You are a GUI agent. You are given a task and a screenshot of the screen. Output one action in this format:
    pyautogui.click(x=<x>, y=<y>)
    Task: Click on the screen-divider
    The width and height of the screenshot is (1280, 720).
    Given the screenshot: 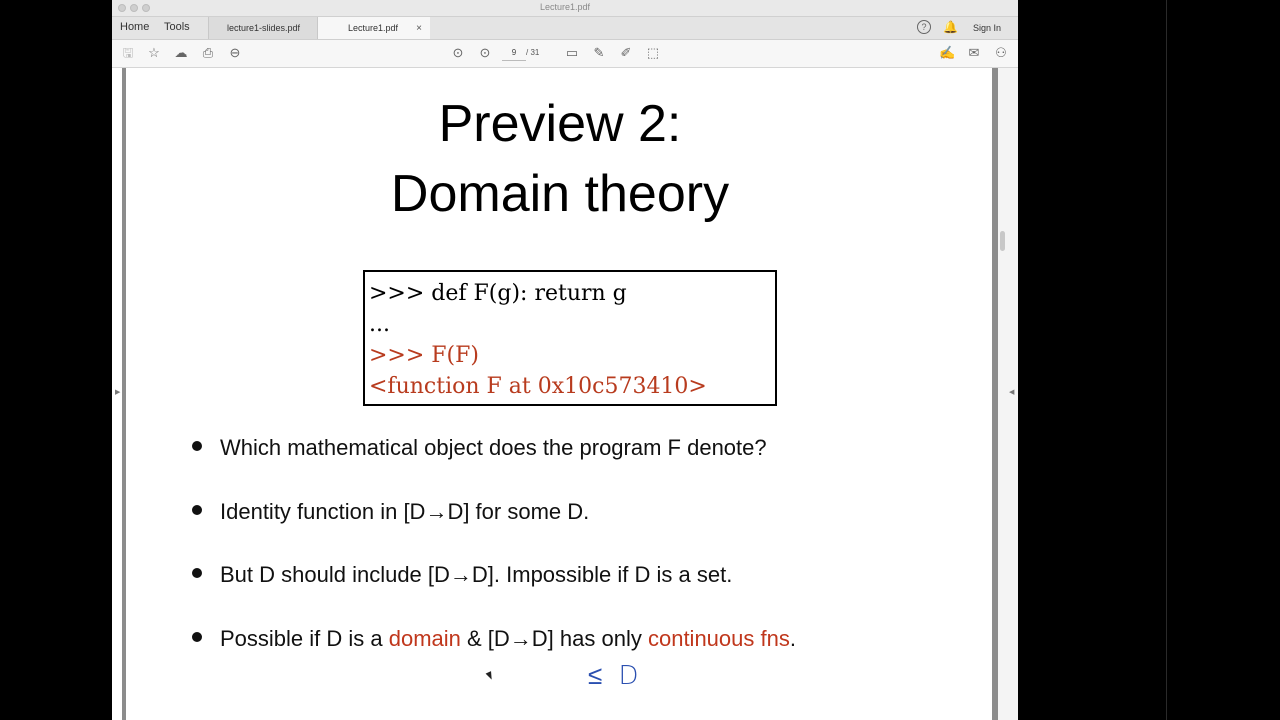 What is the action you would take?
    pyautogui.click(x=1166, y=360)
    